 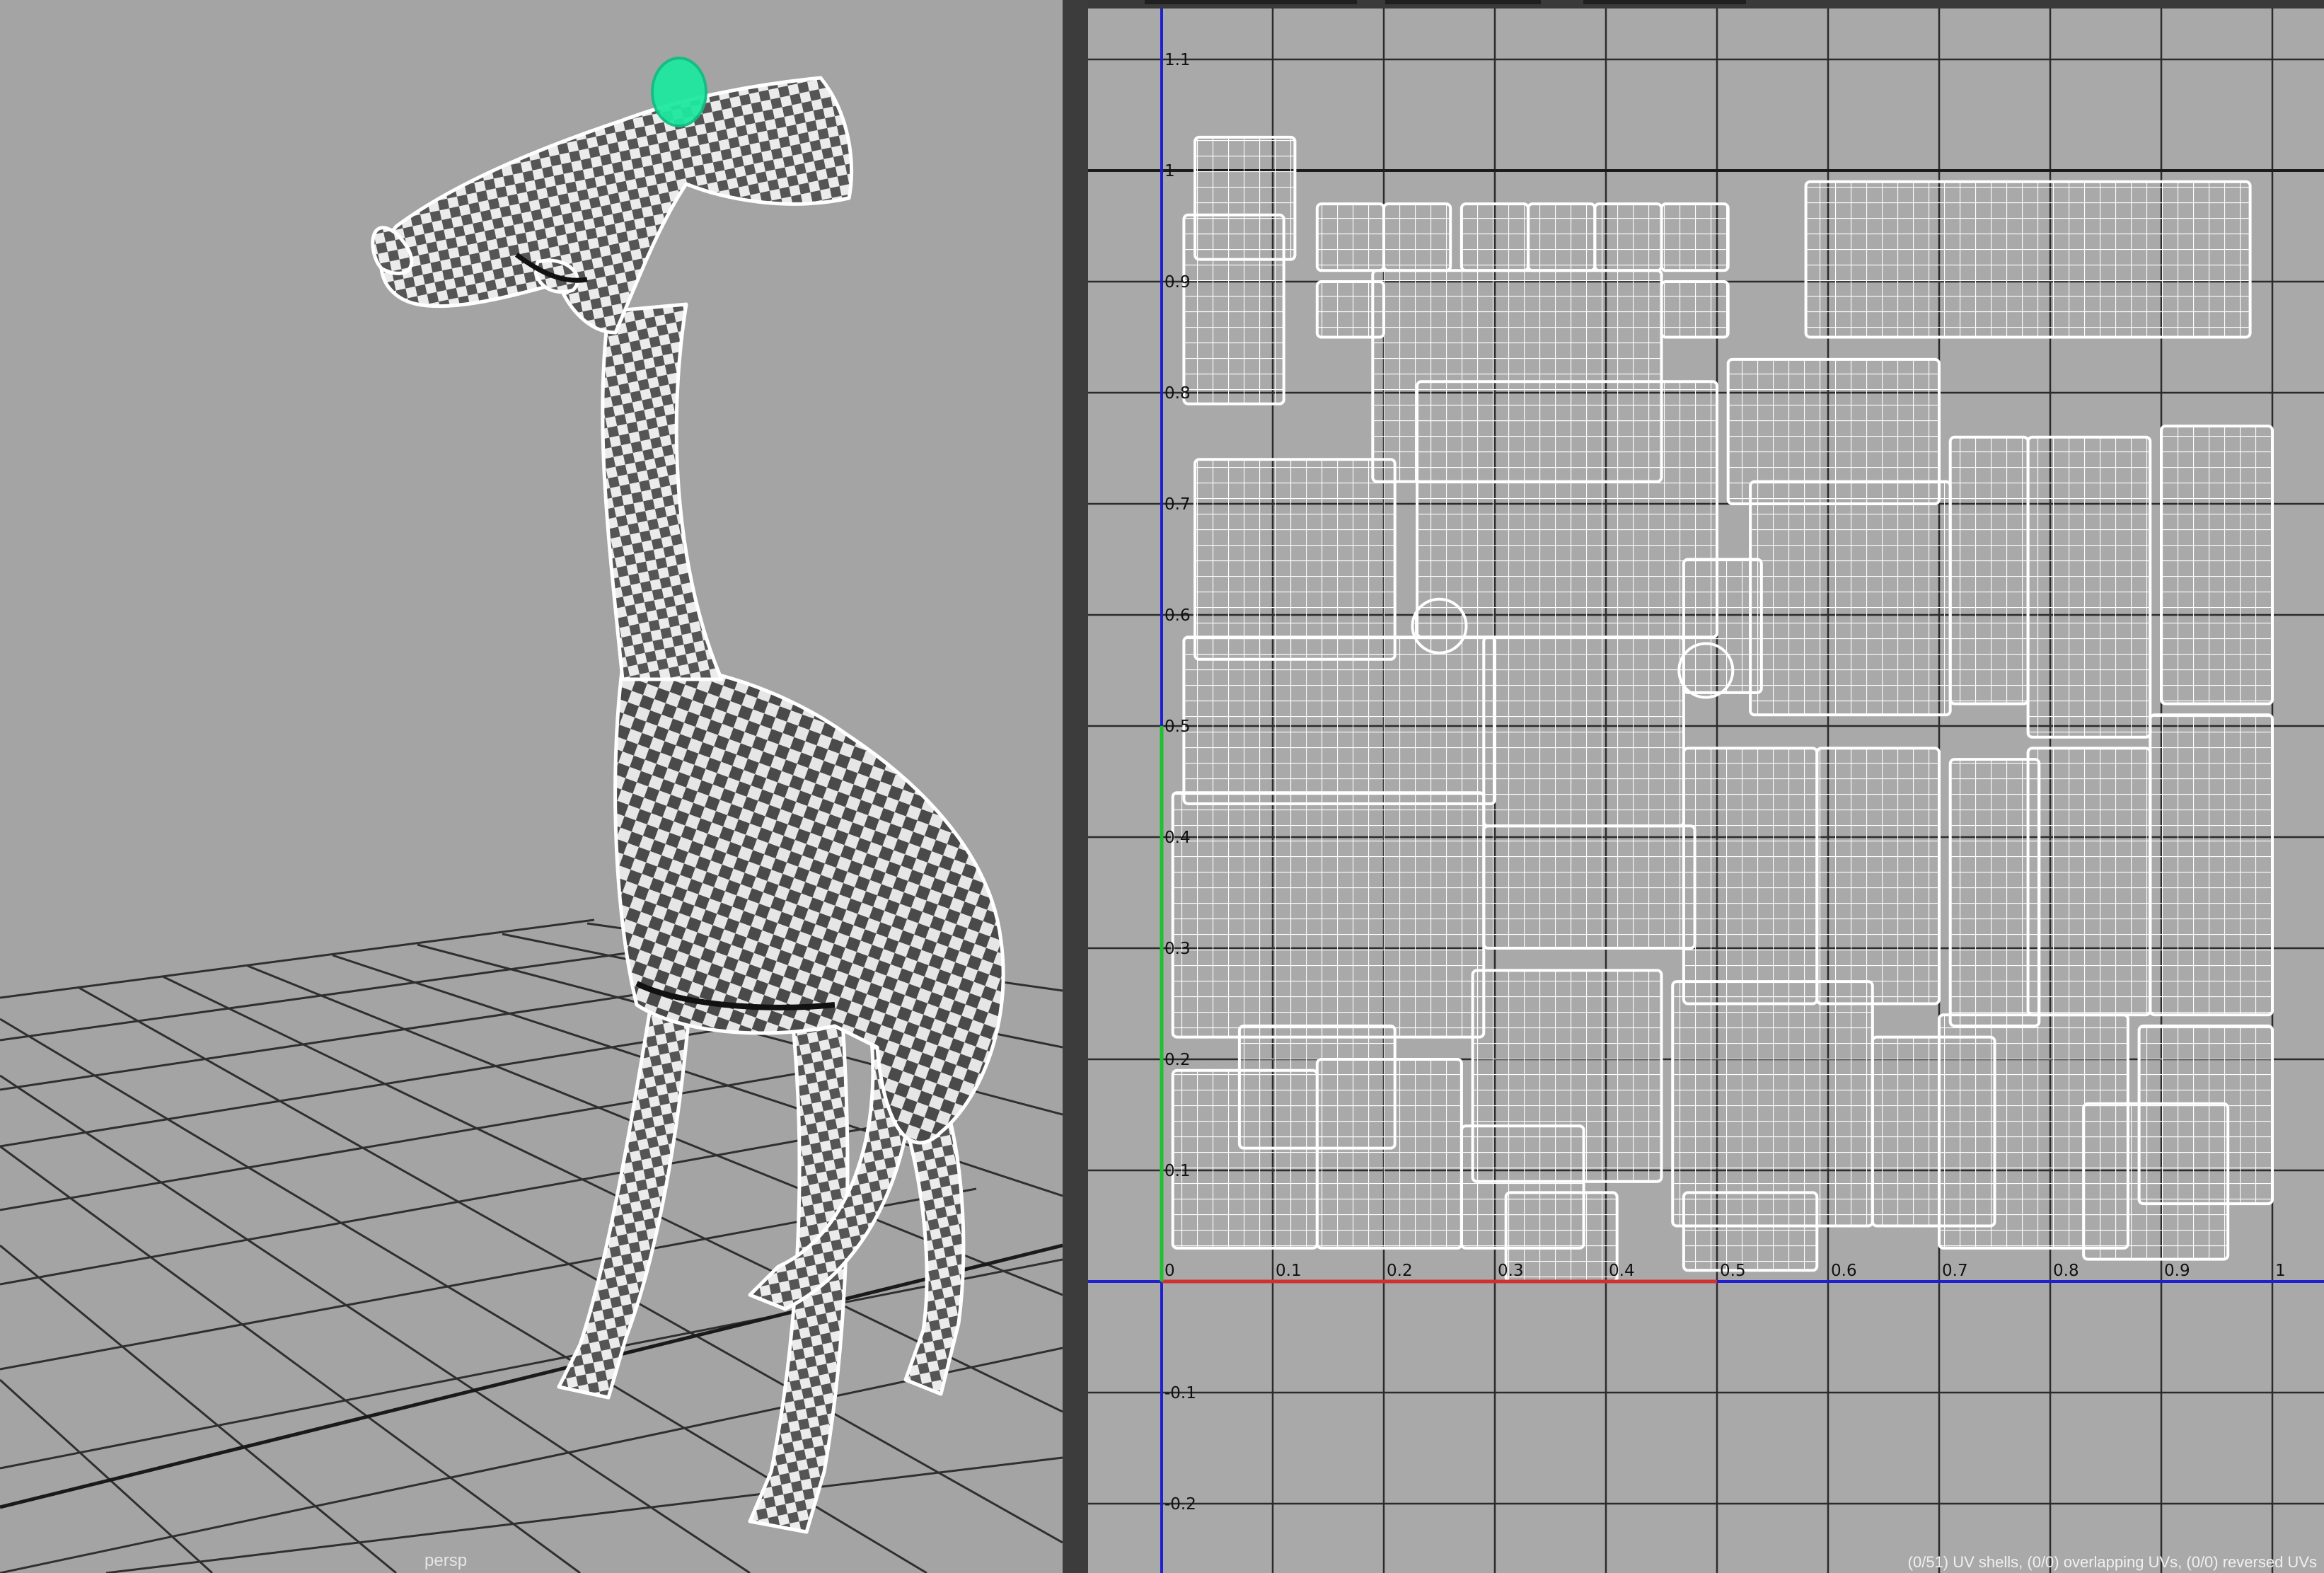 I want to click on v-tick-label: 0.5, so click(x=1177, y=727).